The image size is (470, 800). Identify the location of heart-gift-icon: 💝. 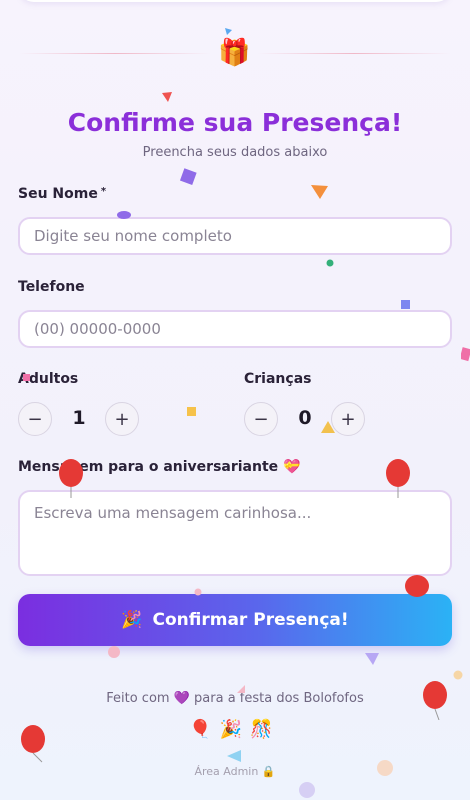
(292, 467).